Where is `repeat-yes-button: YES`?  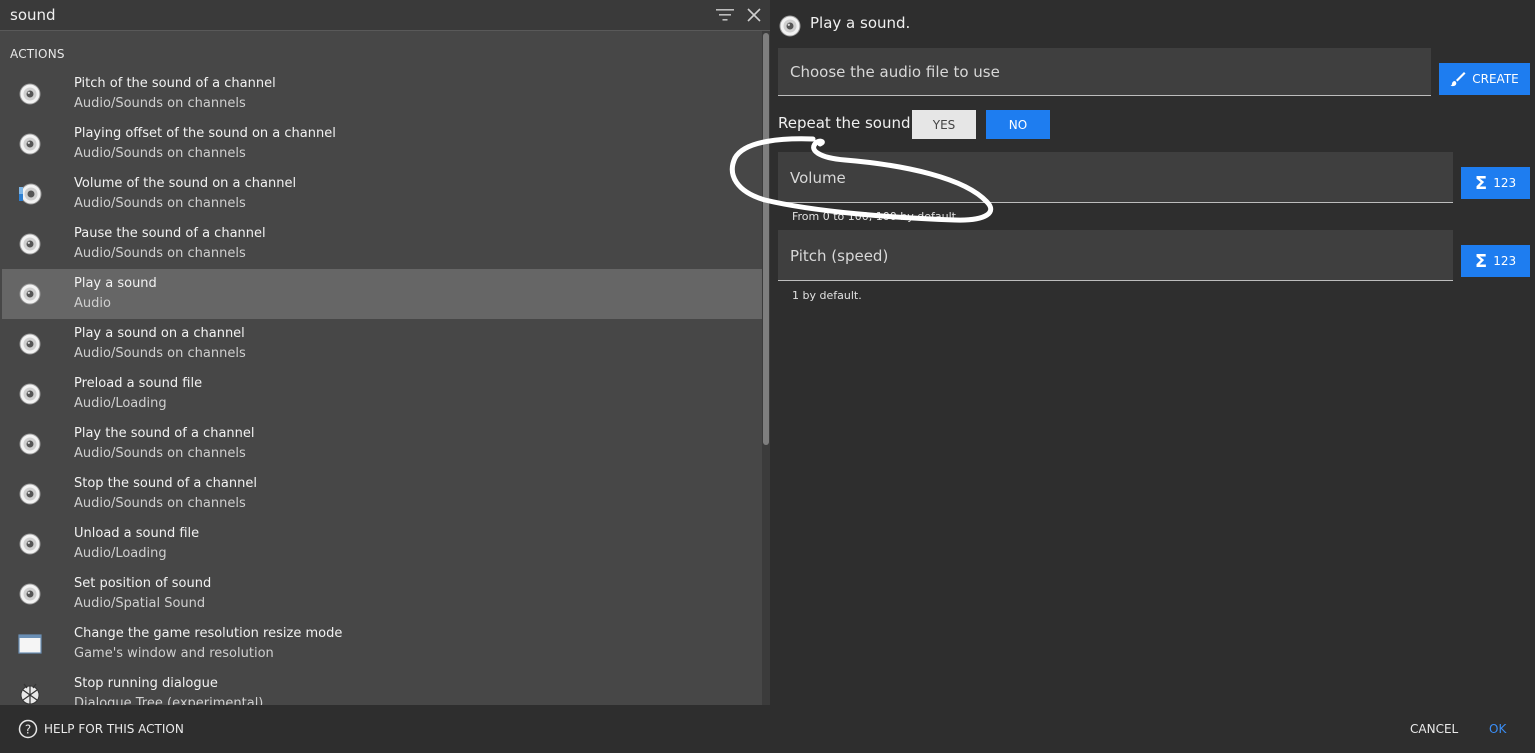
repeat-yes-button: YES is located at coordinates (944, 124).